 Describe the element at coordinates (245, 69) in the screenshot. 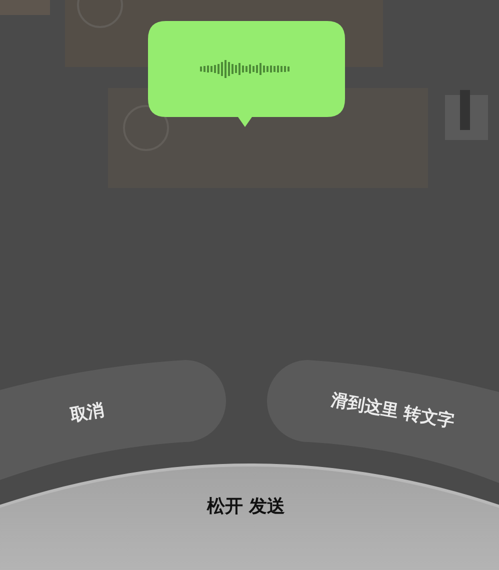

I see `waveform-icon` at that location.